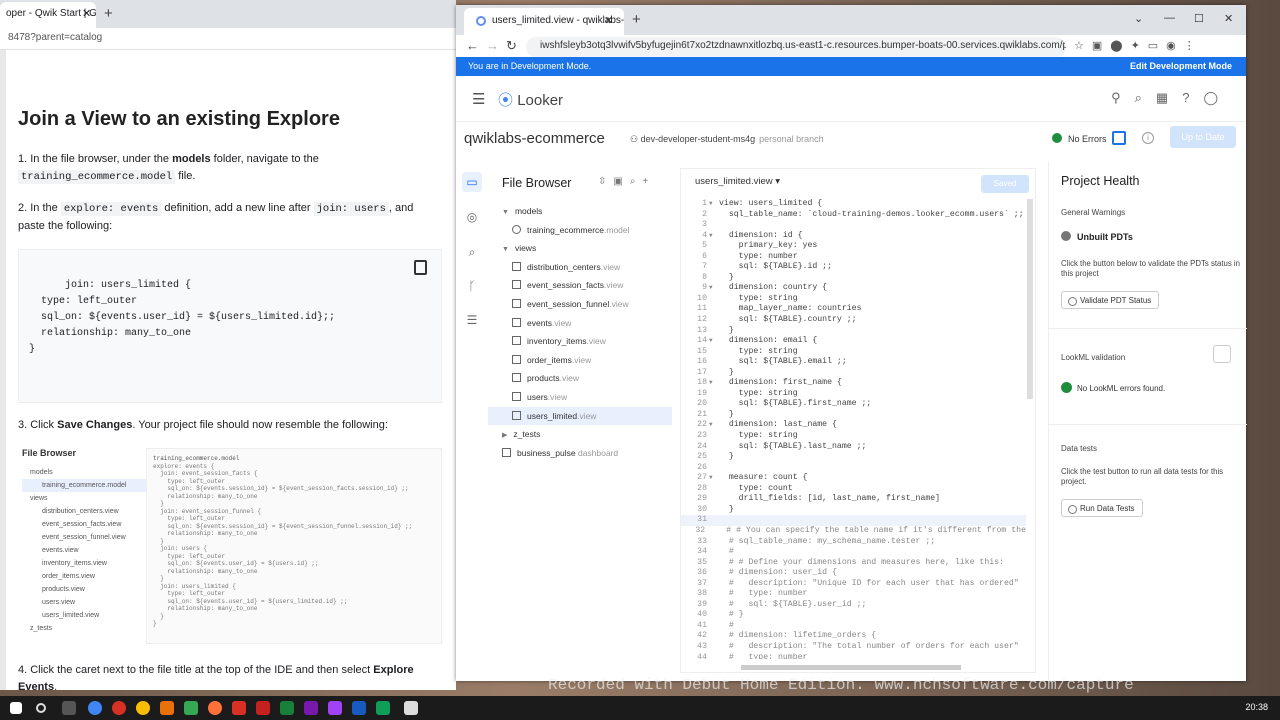  I want to click on file-item: ▼ models, so click(580, 211).